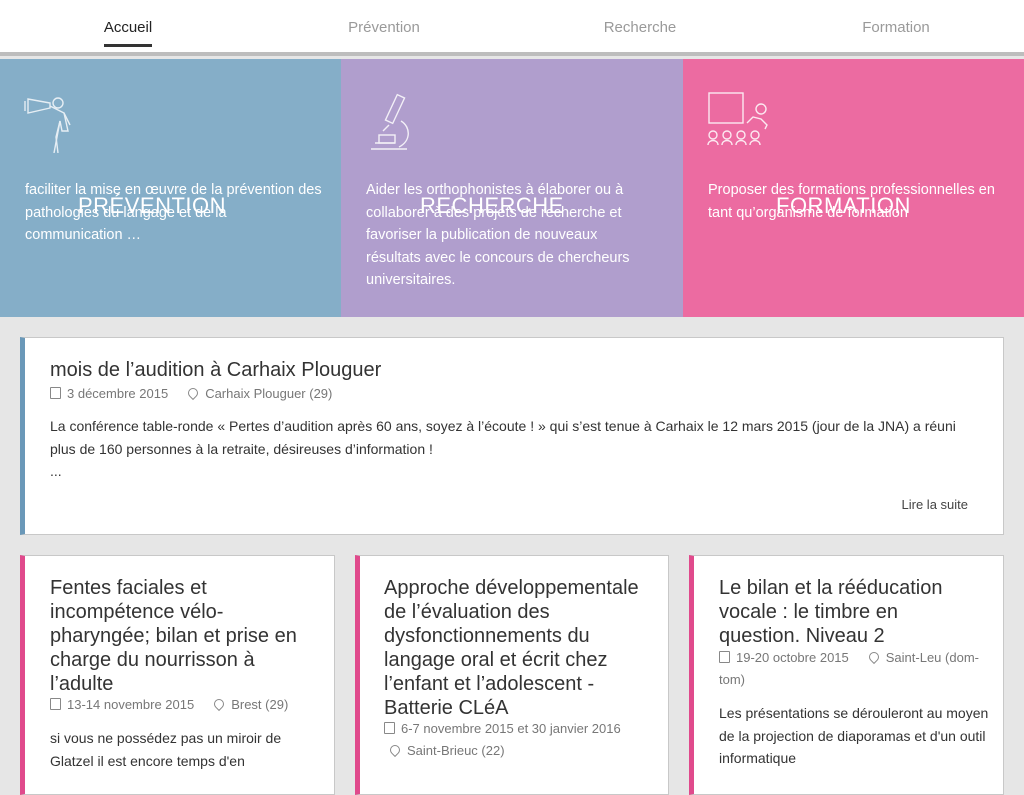  I want to click on nav-formation: Formation, so click(896, 27).